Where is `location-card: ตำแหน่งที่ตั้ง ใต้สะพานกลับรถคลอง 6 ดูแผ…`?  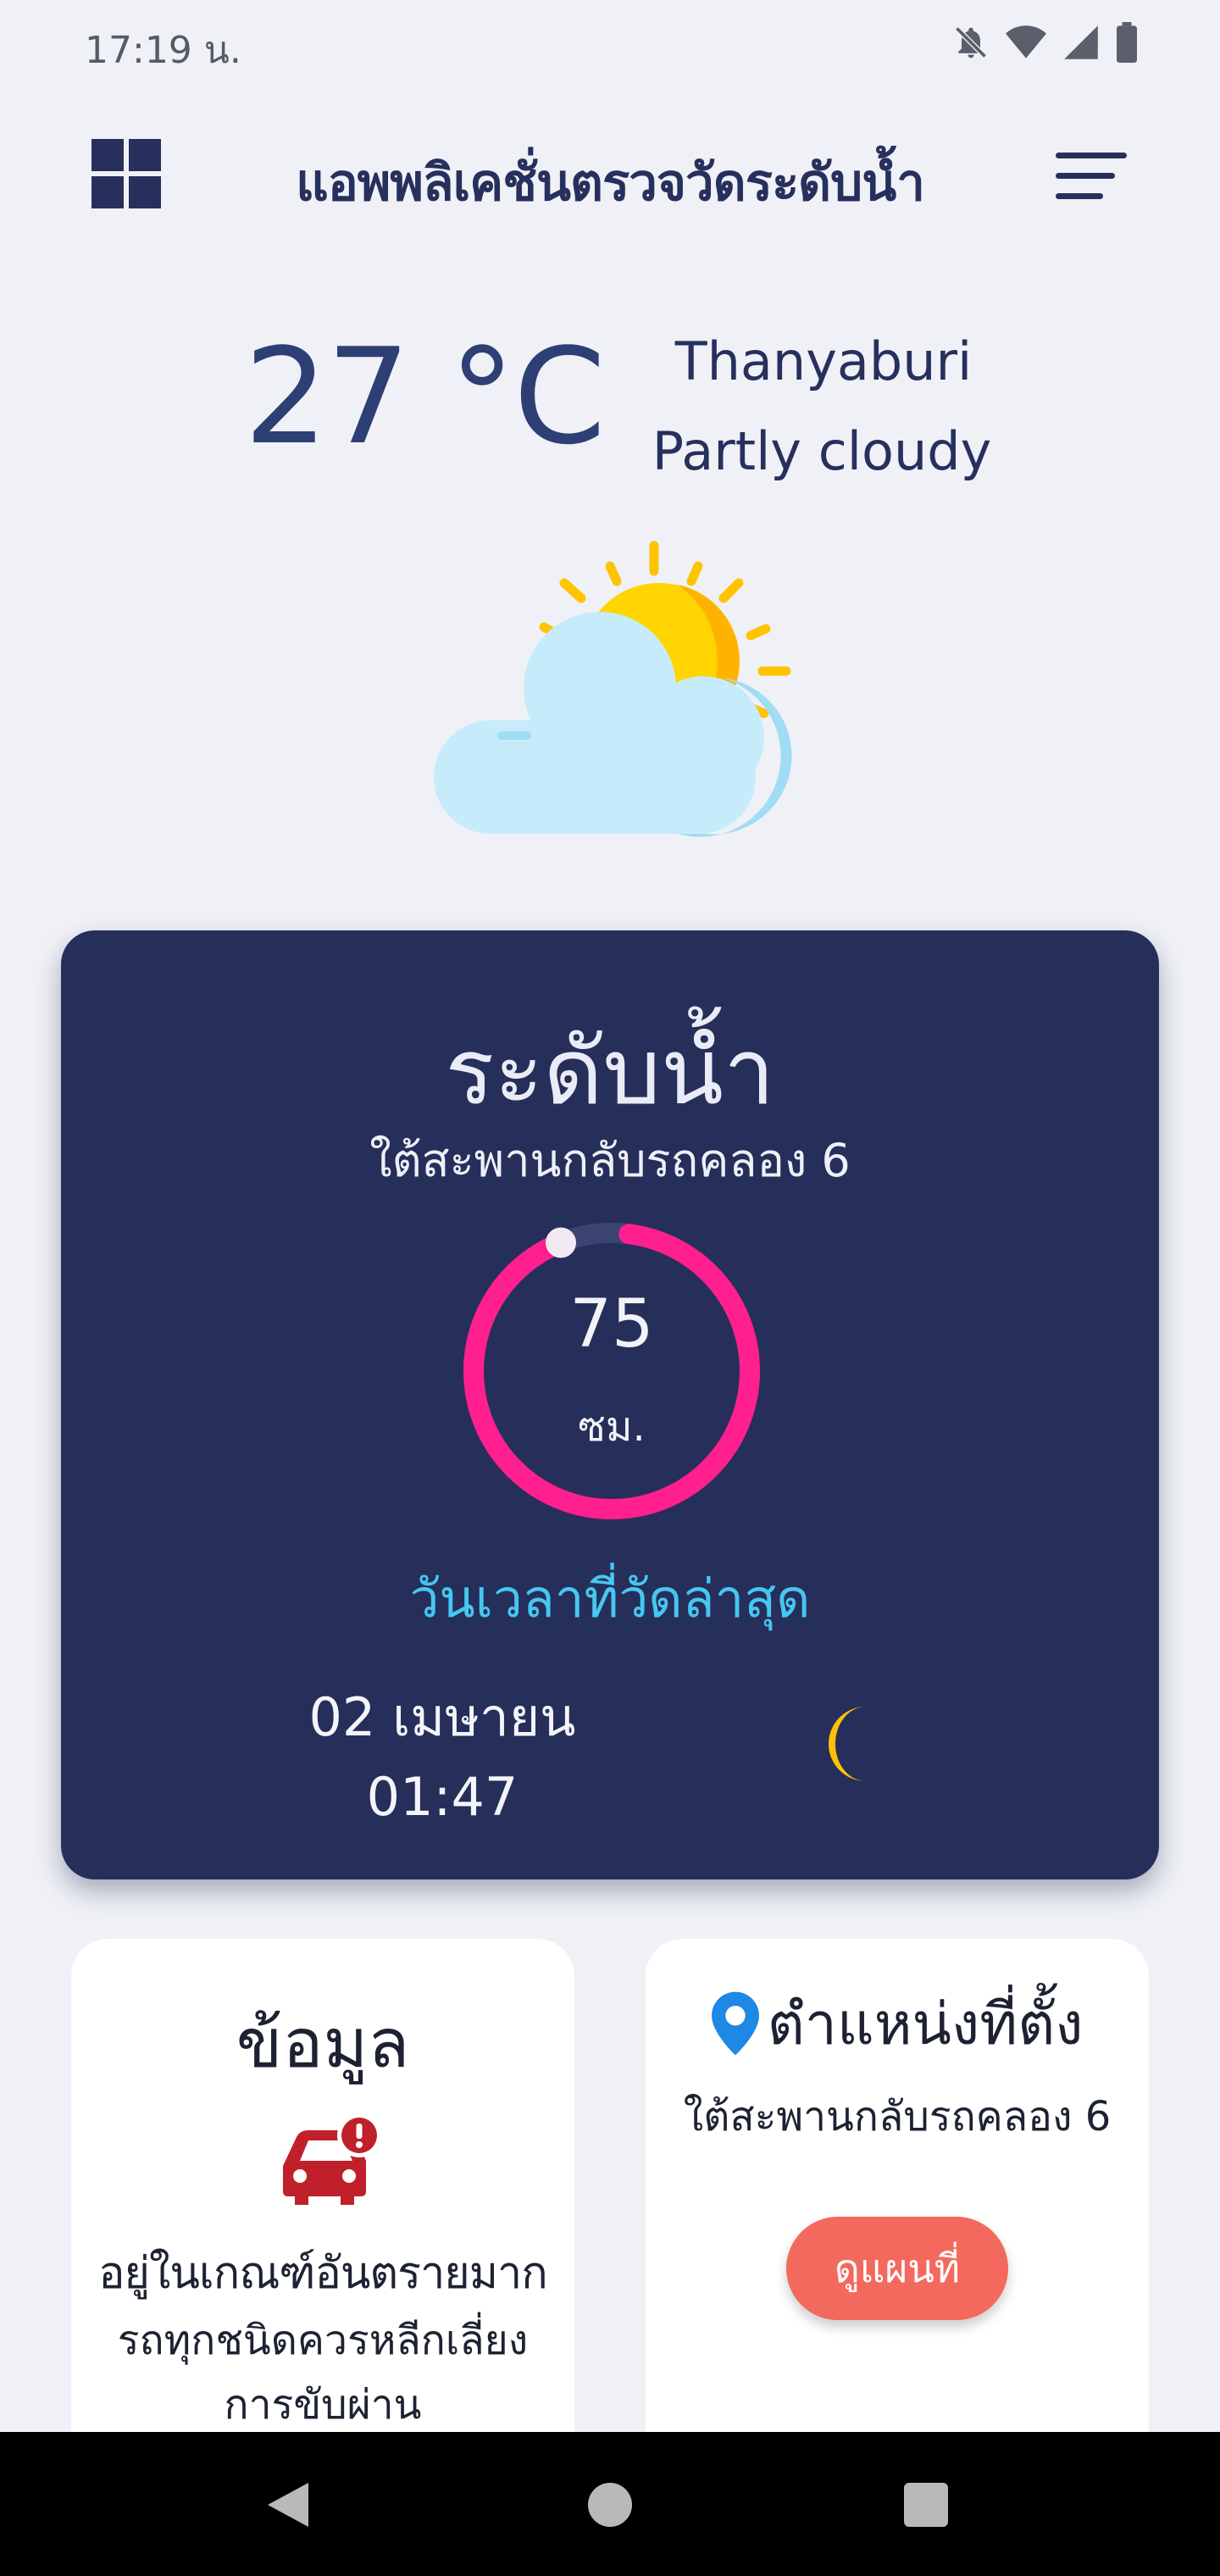
location-card: ตำแหน่งที่ตั้ง ใต้สะพานกลับรถคลอง 6 ดูแผ… is located at coordinates (897, 2201).